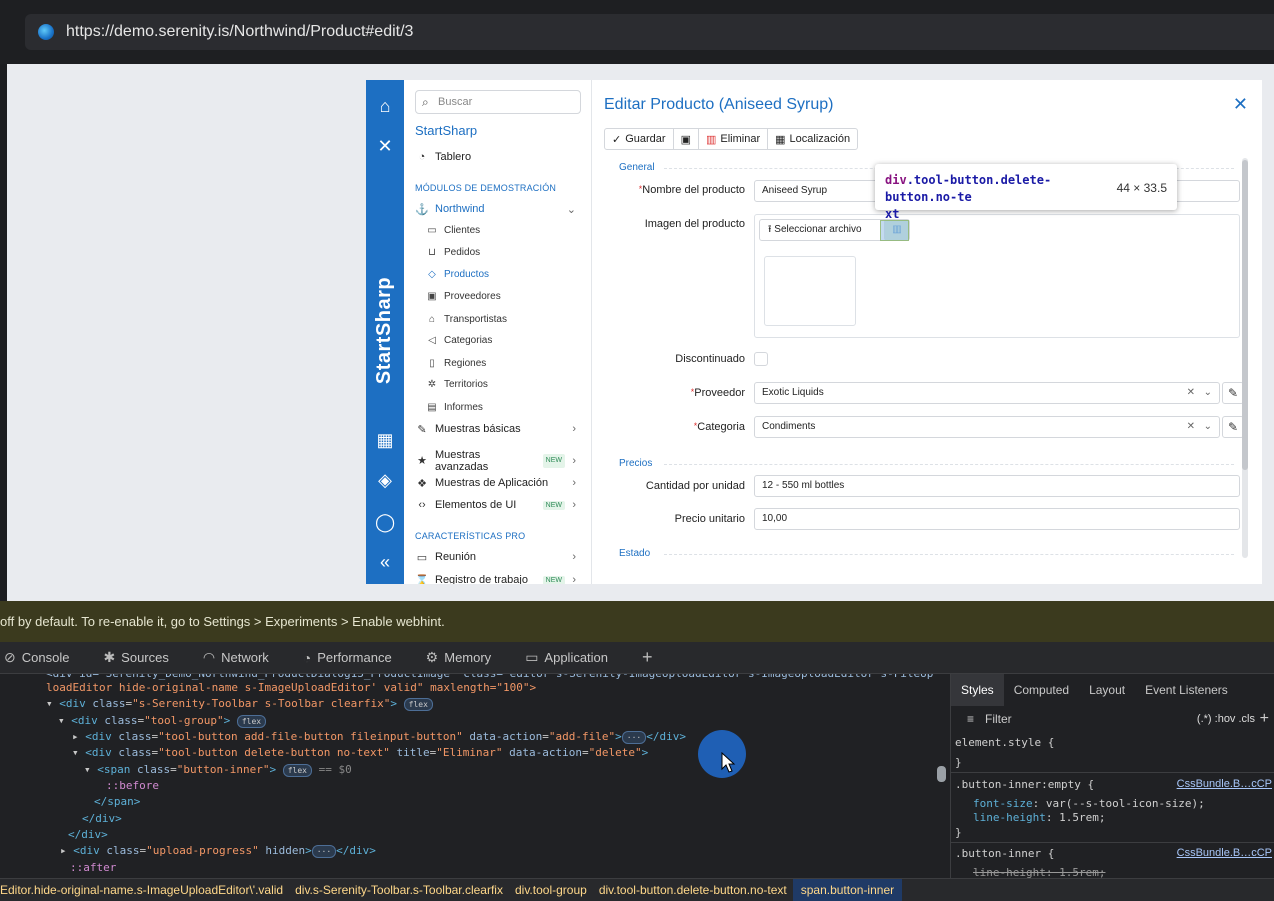 The height and width of the screenshot is (901, 1274). Describe the element at coordinates (1107, 690) in the screenshot. I see `tab-layout: Layout` at that location.